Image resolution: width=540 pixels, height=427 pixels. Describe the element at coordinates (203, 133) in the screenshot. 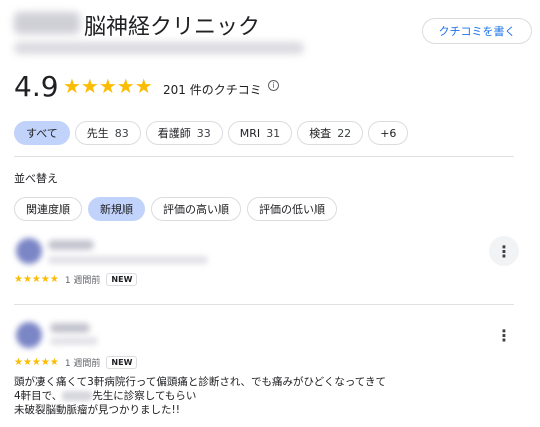

I see `chip-count: 33` at that location.